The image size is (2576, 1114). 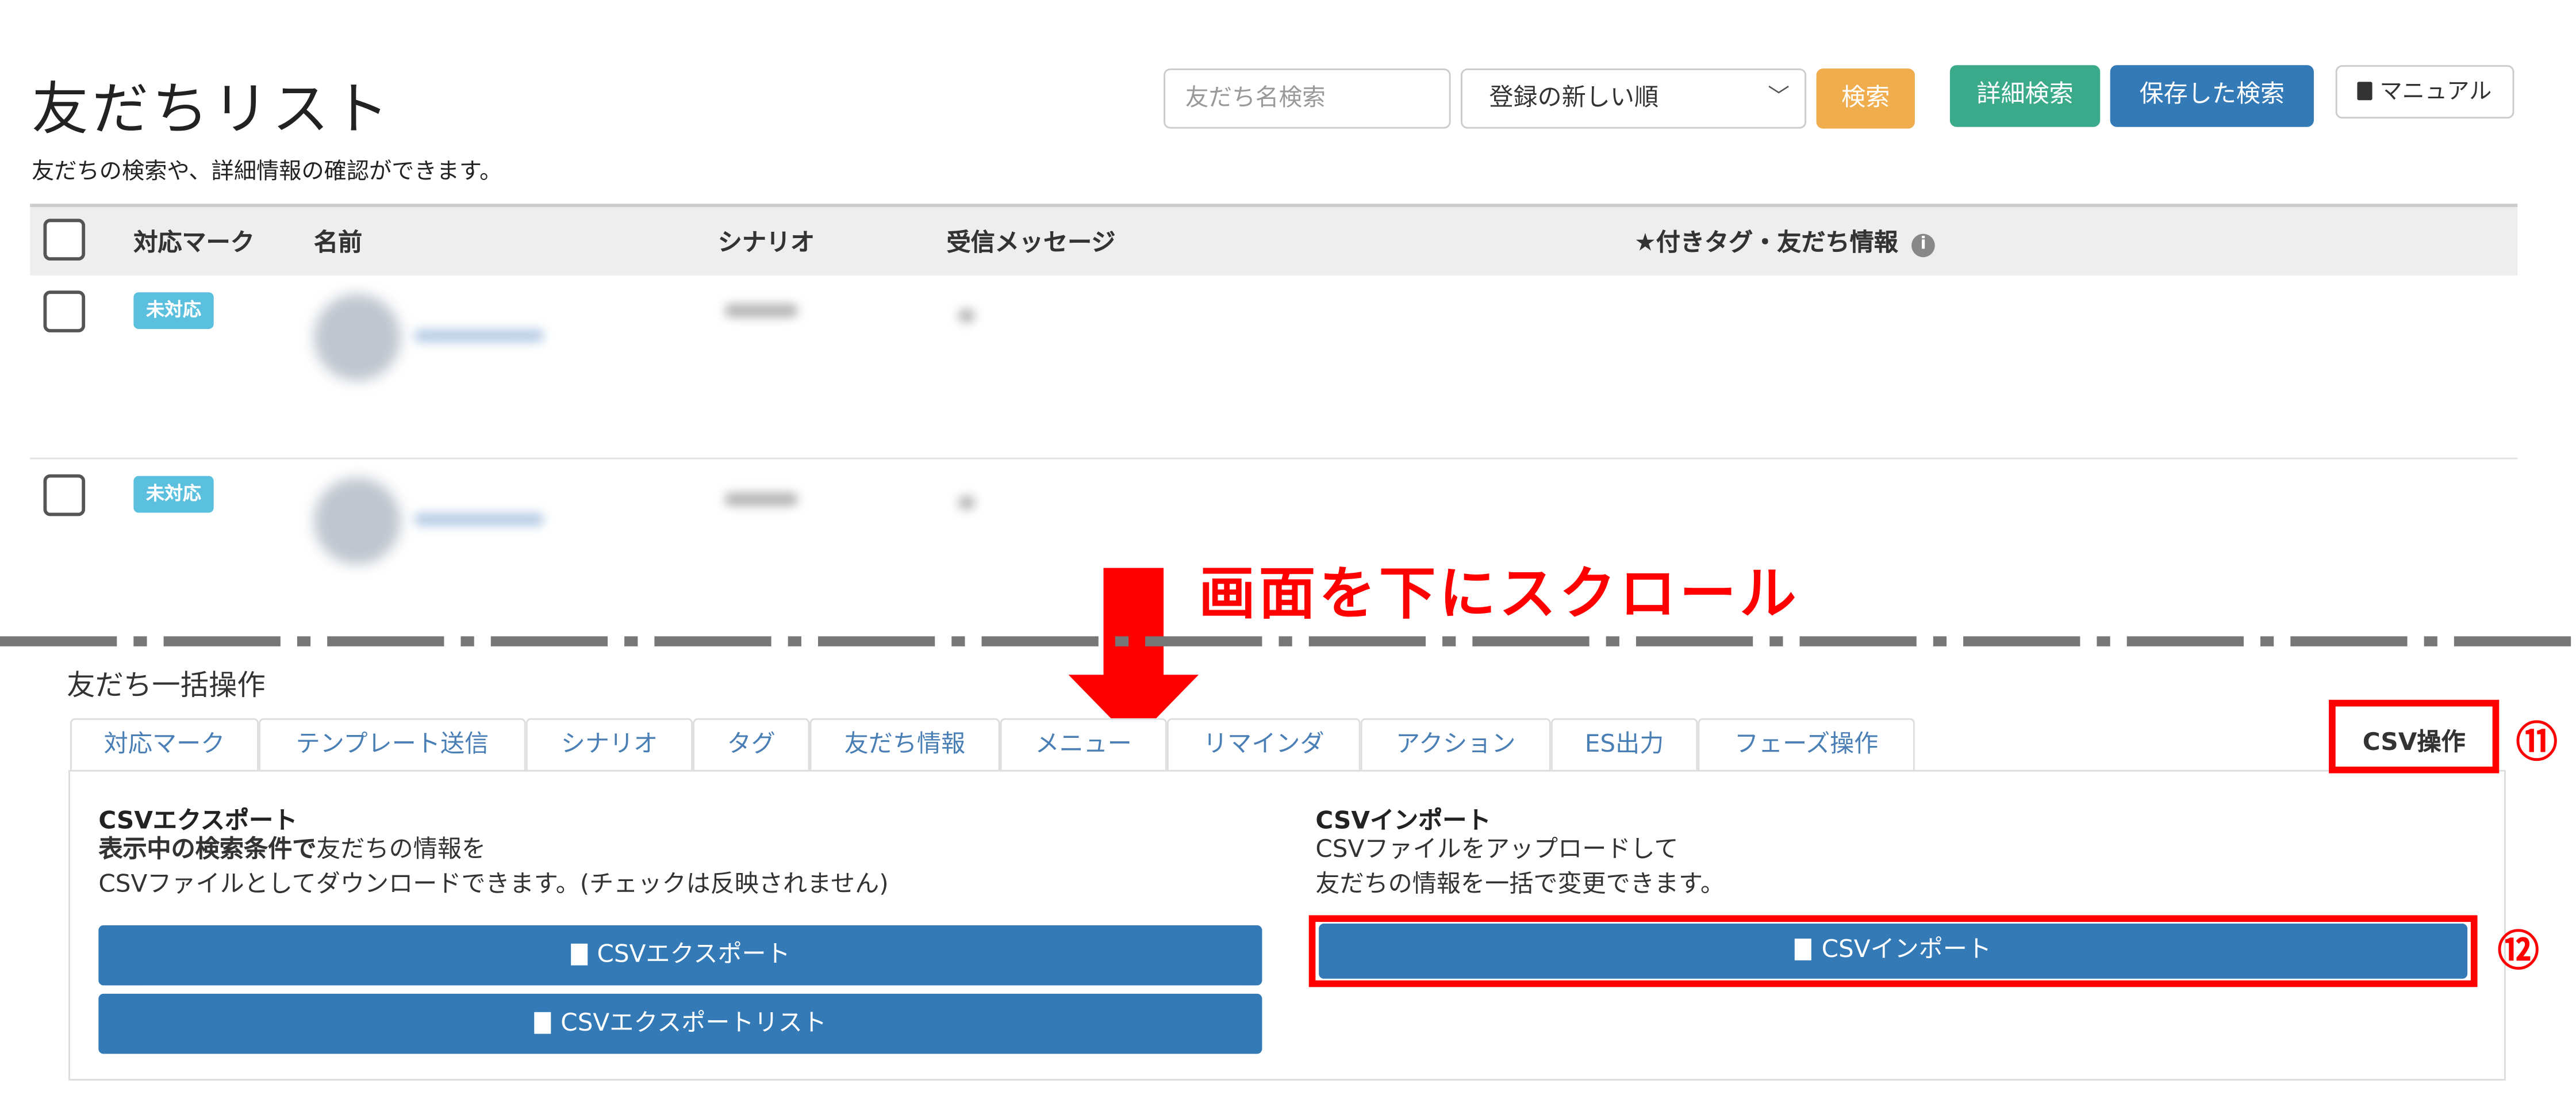 What do you see at coordinates (1500, 594) in the screenshot?
I see `scroll-down-annotation: 画面を下にスクロール` at bounding box center [1500, 594].